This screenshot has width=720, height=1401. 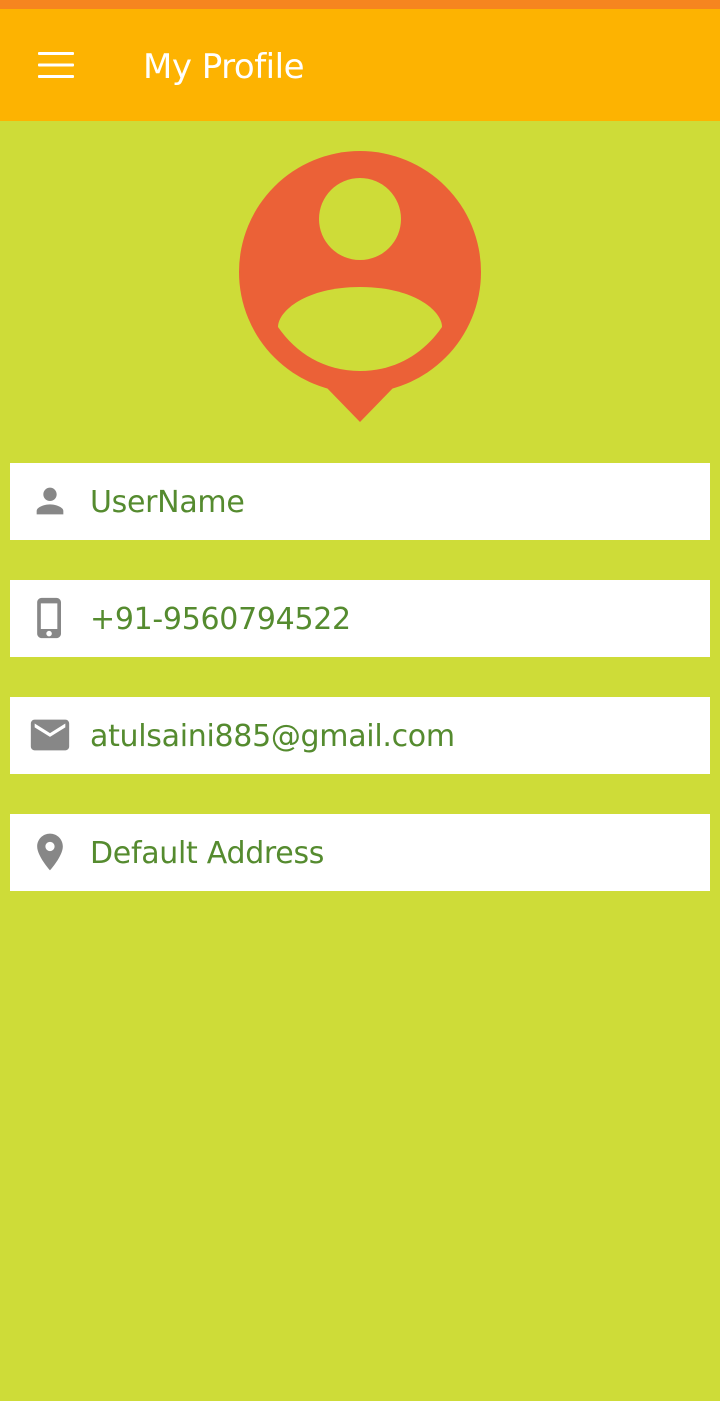 I want to click on phone-value: +91-9560794522, so click(x=220, y=619).